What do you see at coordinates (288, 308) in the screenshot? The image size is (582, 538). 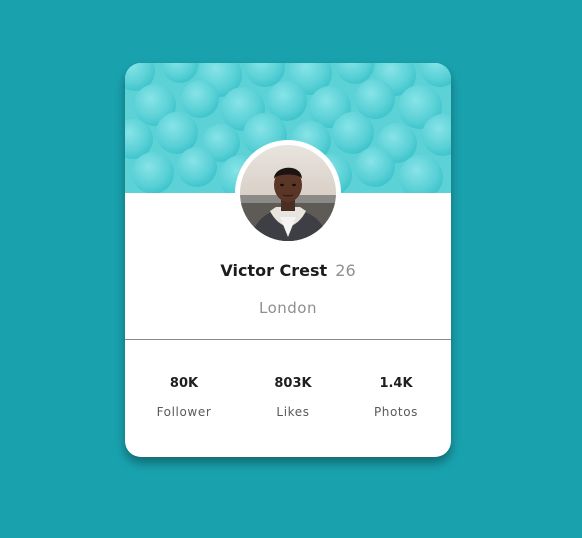 I see `profile-location: London` at bounding box center [288, 308].